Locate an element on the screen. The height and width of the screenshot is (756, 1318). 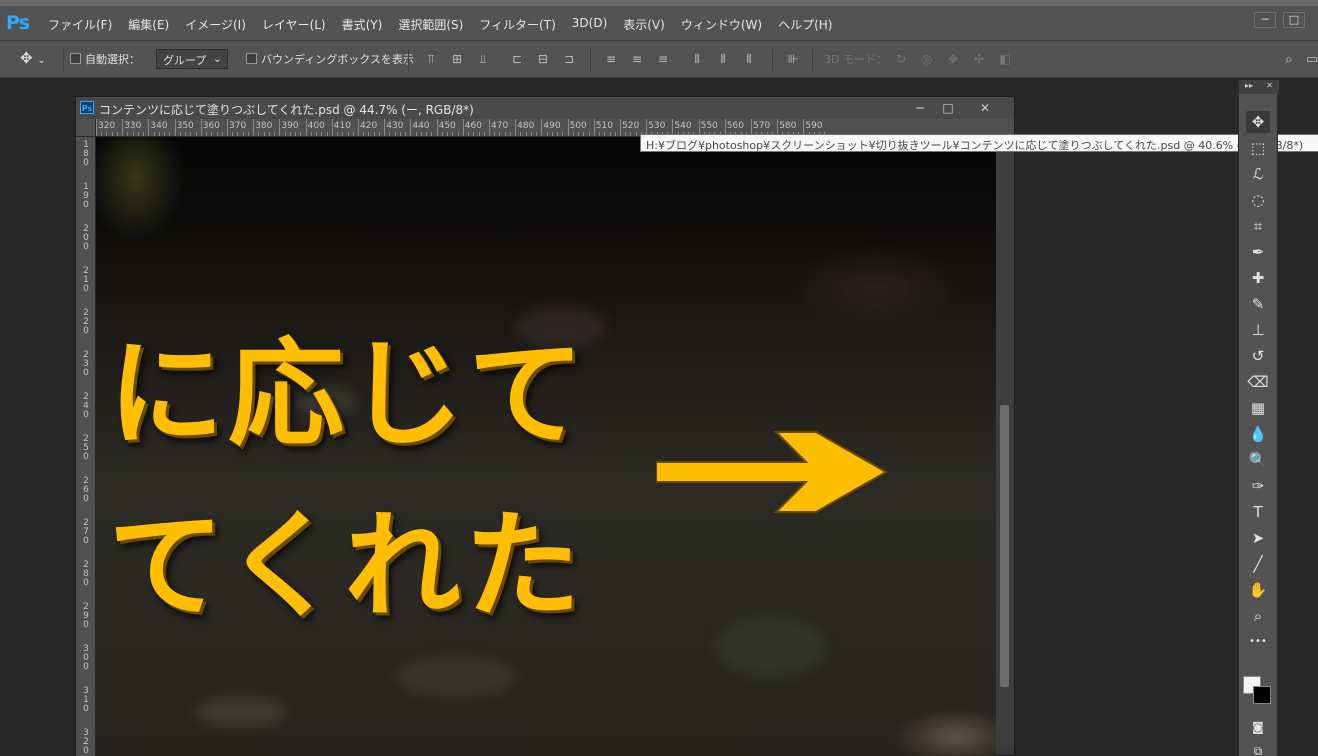
move-tool-preset-icon: ✥ ⌄ is located at coordinates (33, 58).